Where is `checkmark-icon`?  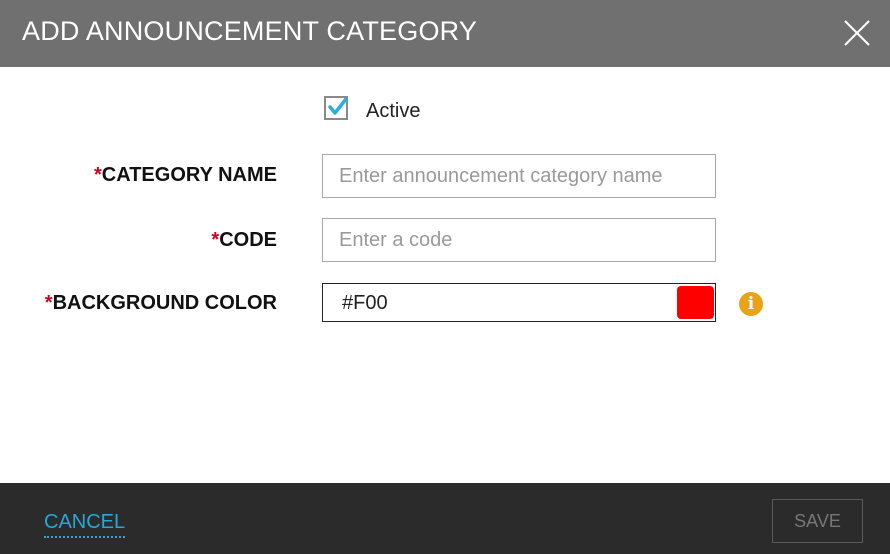
checkmark-icon is located at coordinates (338, 106).